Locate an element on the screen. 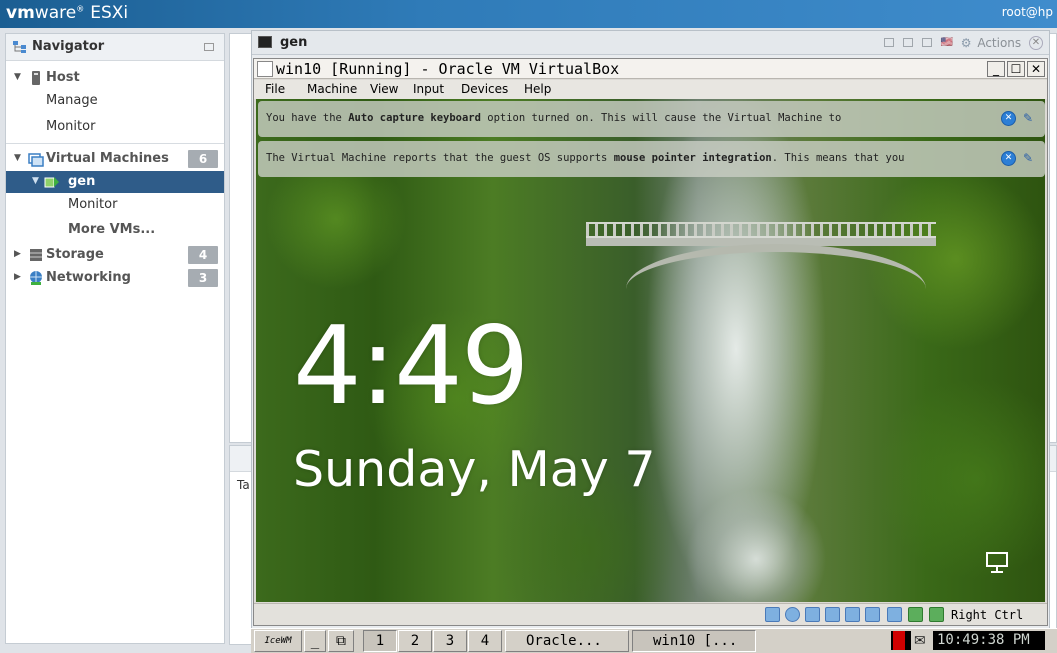 The height and width of the screenshot is (653, 1057). mail-icon: ✉ is located at coordinates (920, 641).